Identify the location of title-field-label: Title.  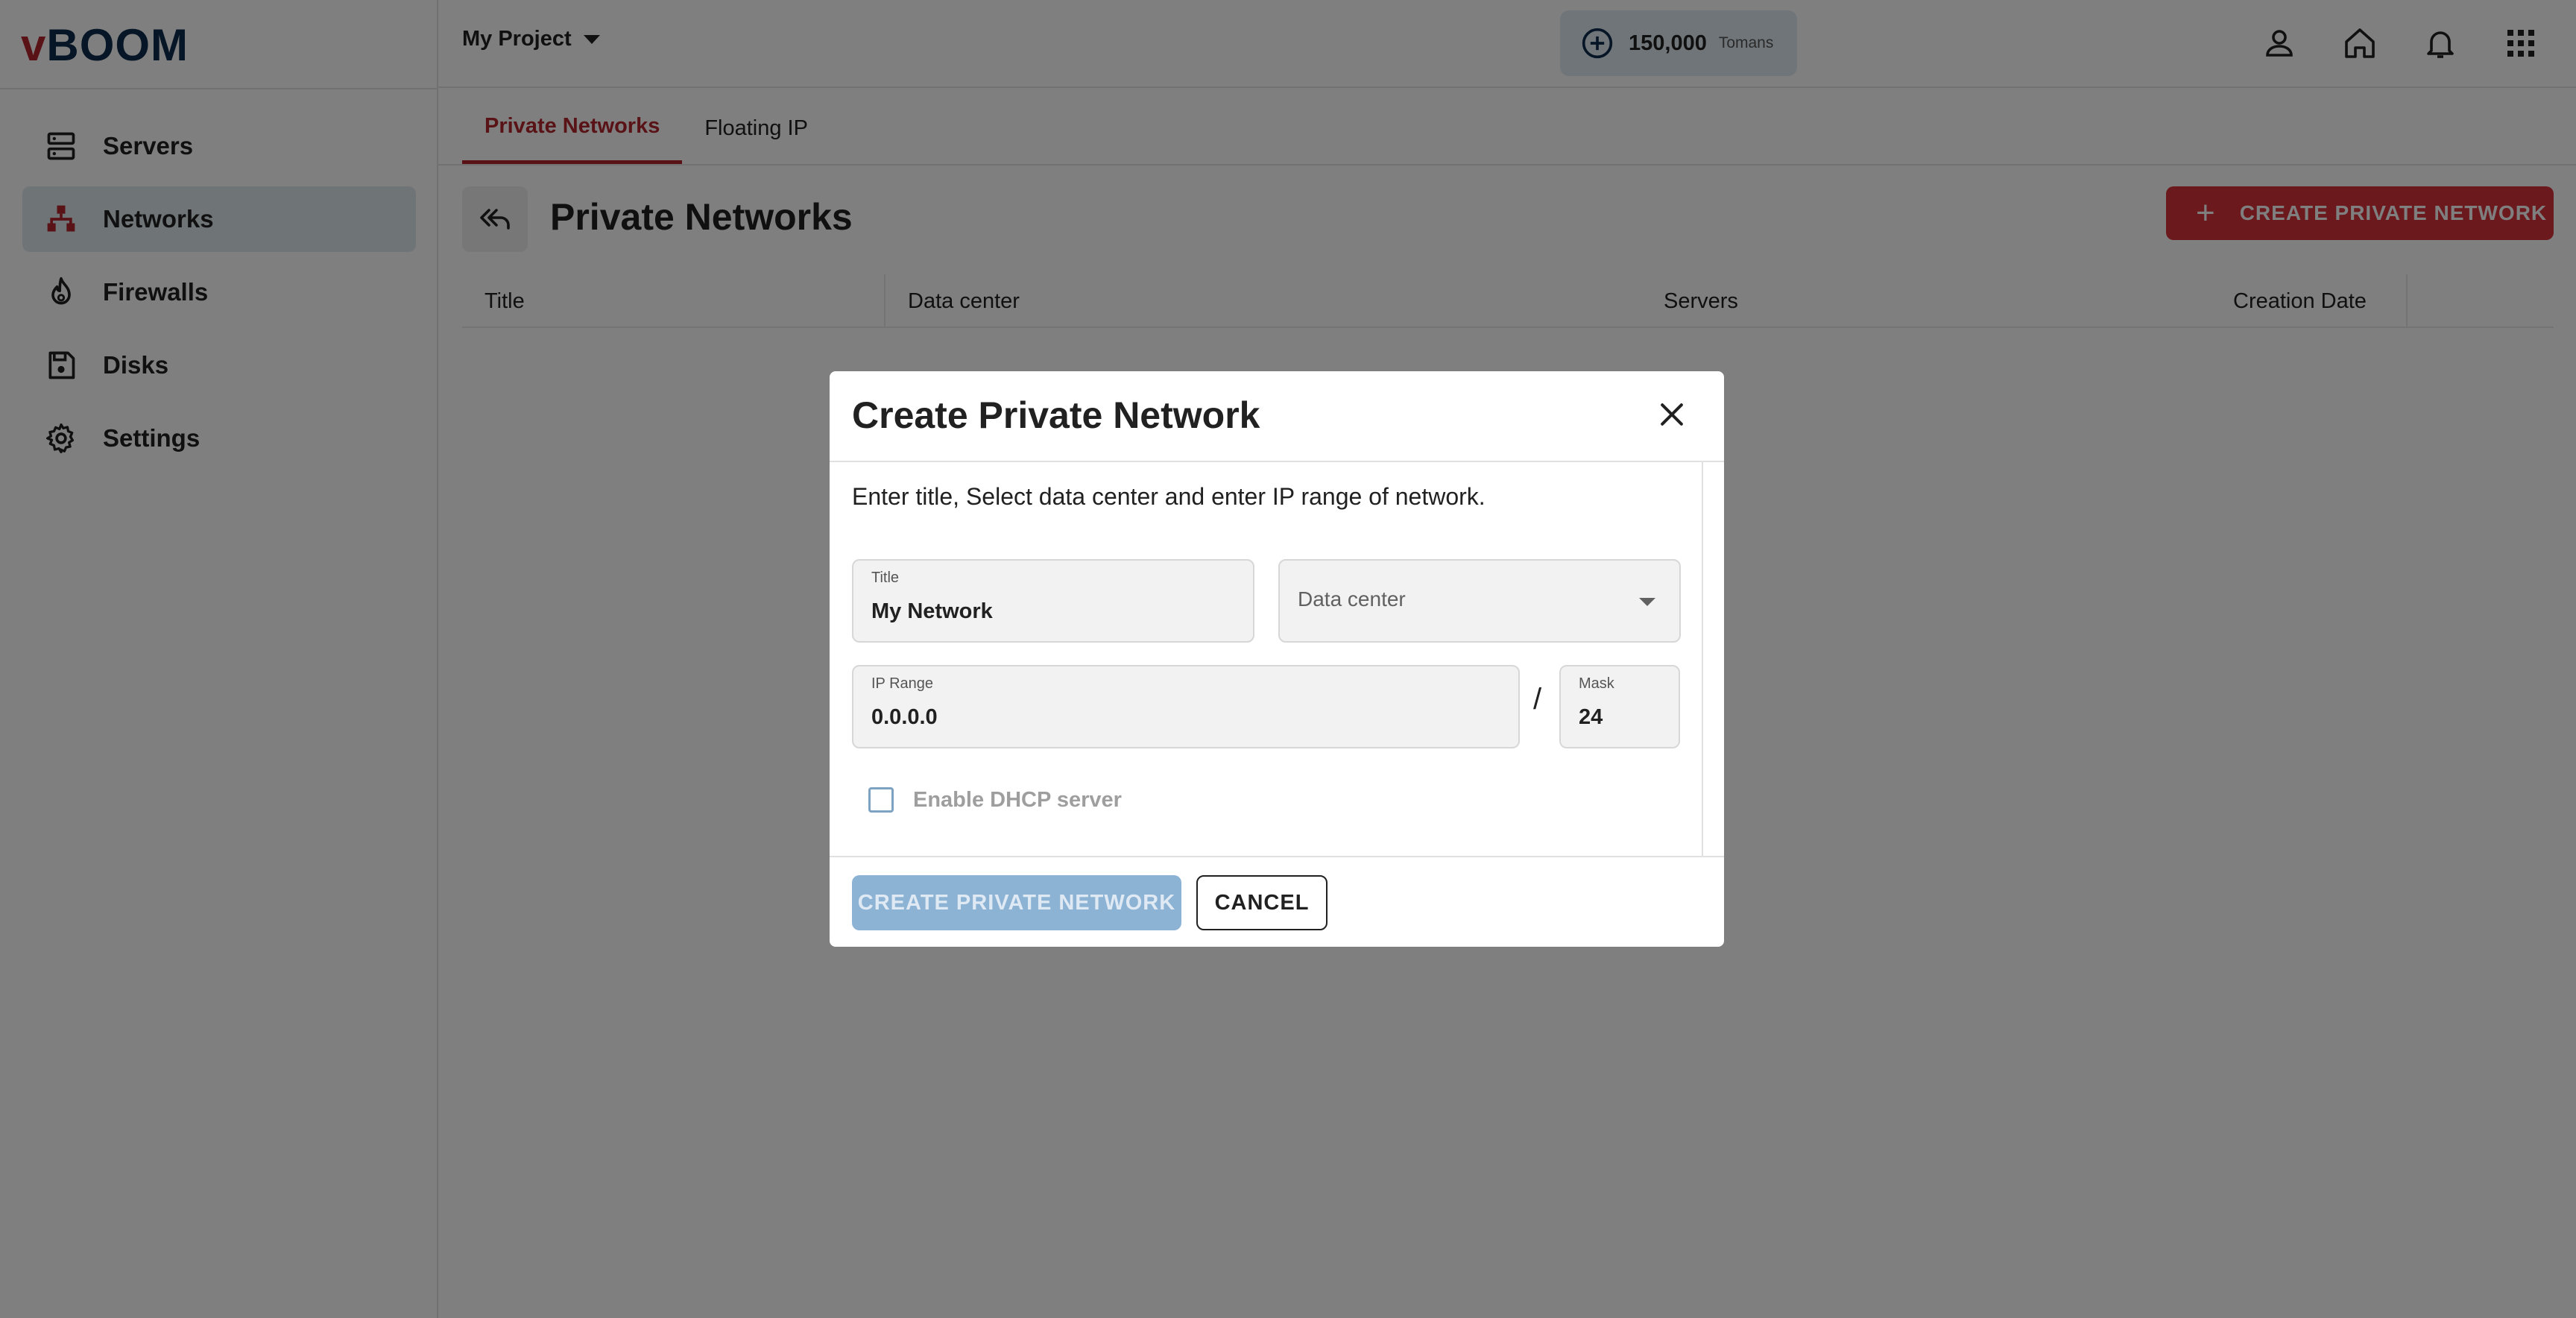
(885, 578).